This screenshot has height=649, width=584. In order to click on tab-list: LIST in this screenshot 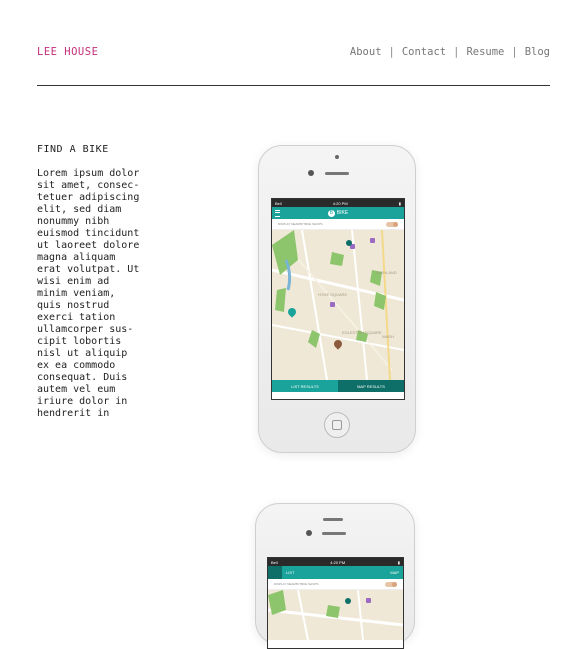, I will do `click(290, 572)`.